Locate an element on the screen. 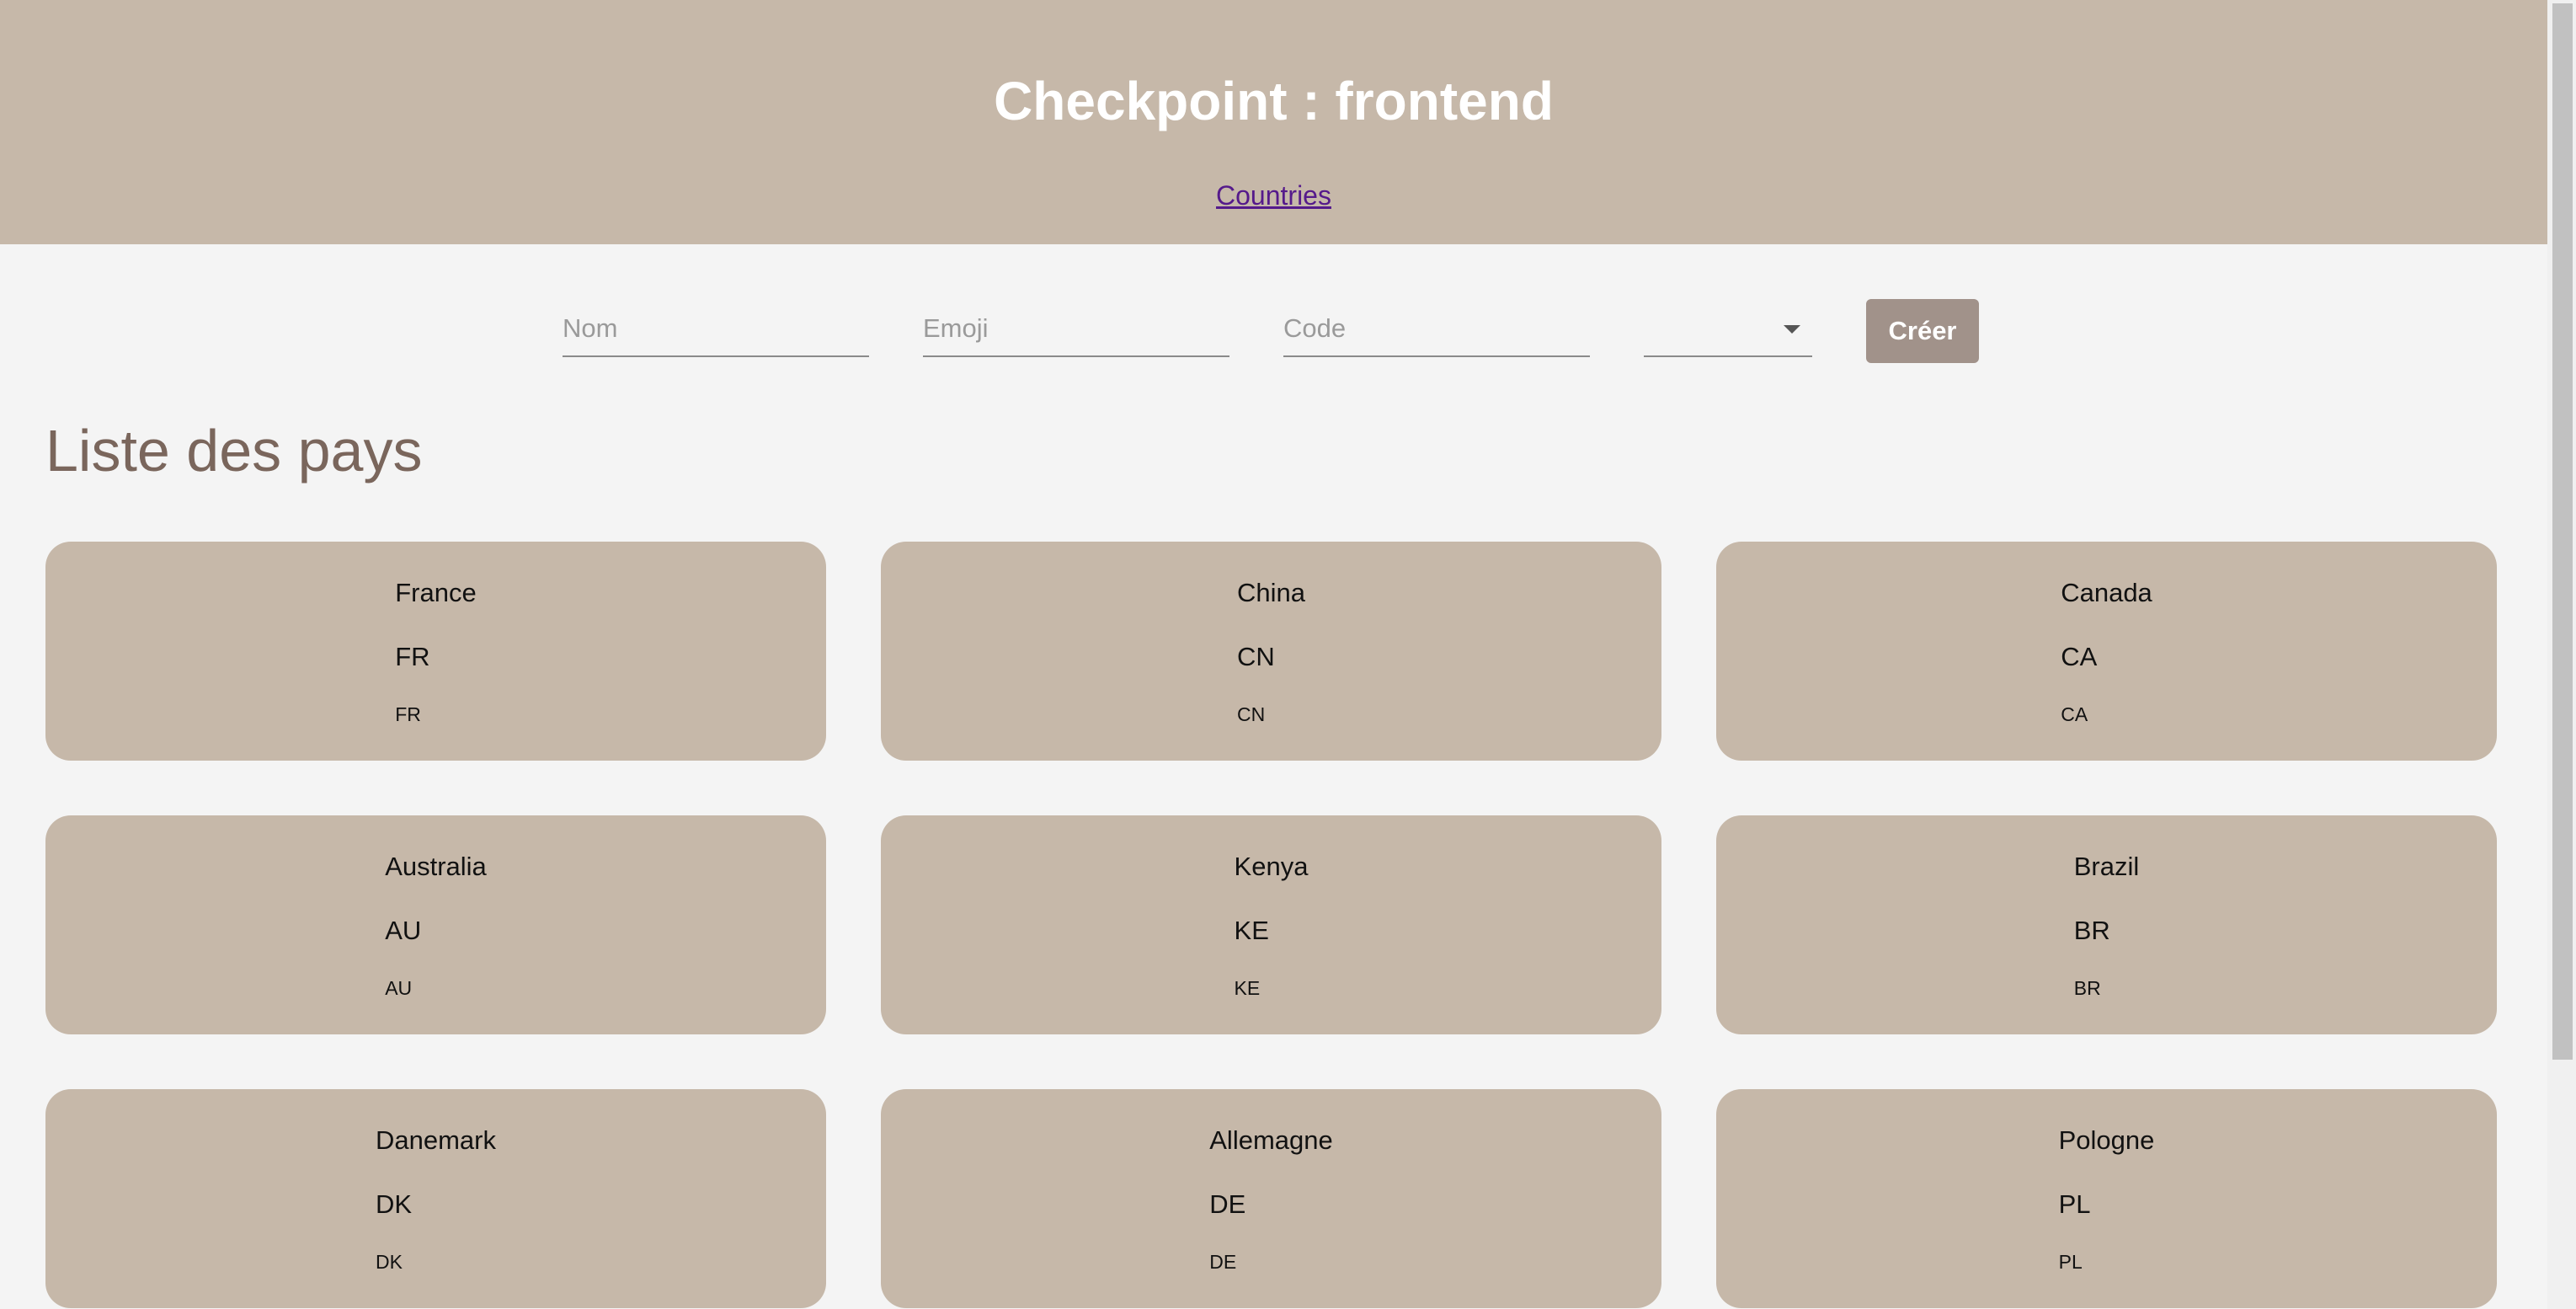  country-name: Danemark is located at coordinates (436, 1140).